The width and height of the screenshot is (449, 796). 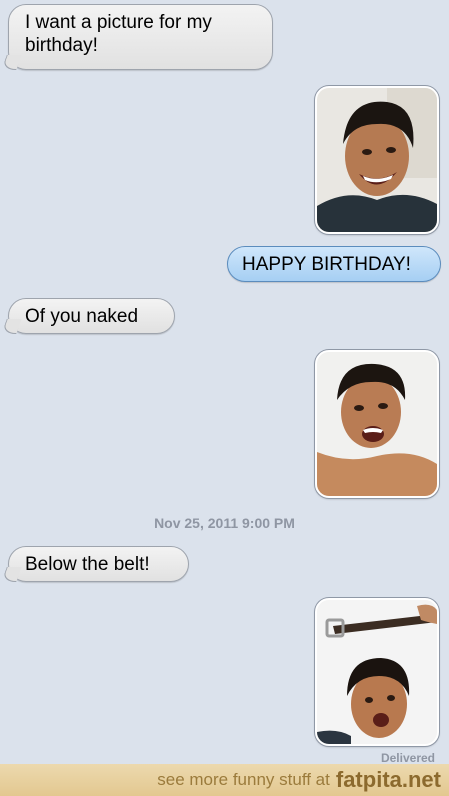 I want to click on incoming-message-bubble: Below the belt!, so click(x=98, y=564).